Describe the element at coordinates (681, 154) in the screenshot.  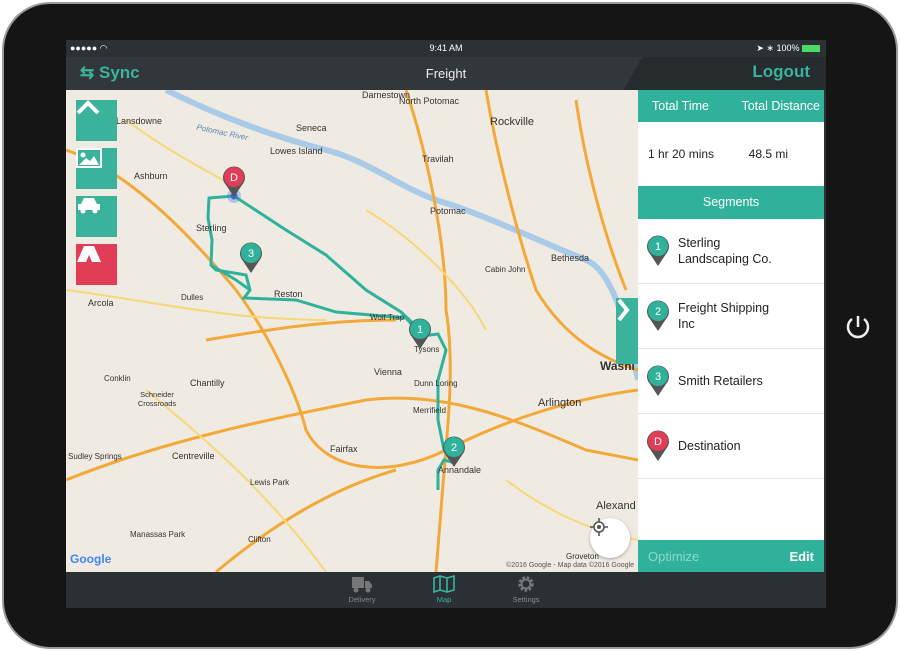
I see `total-time-value: 1 hr 20 mins` at that location.